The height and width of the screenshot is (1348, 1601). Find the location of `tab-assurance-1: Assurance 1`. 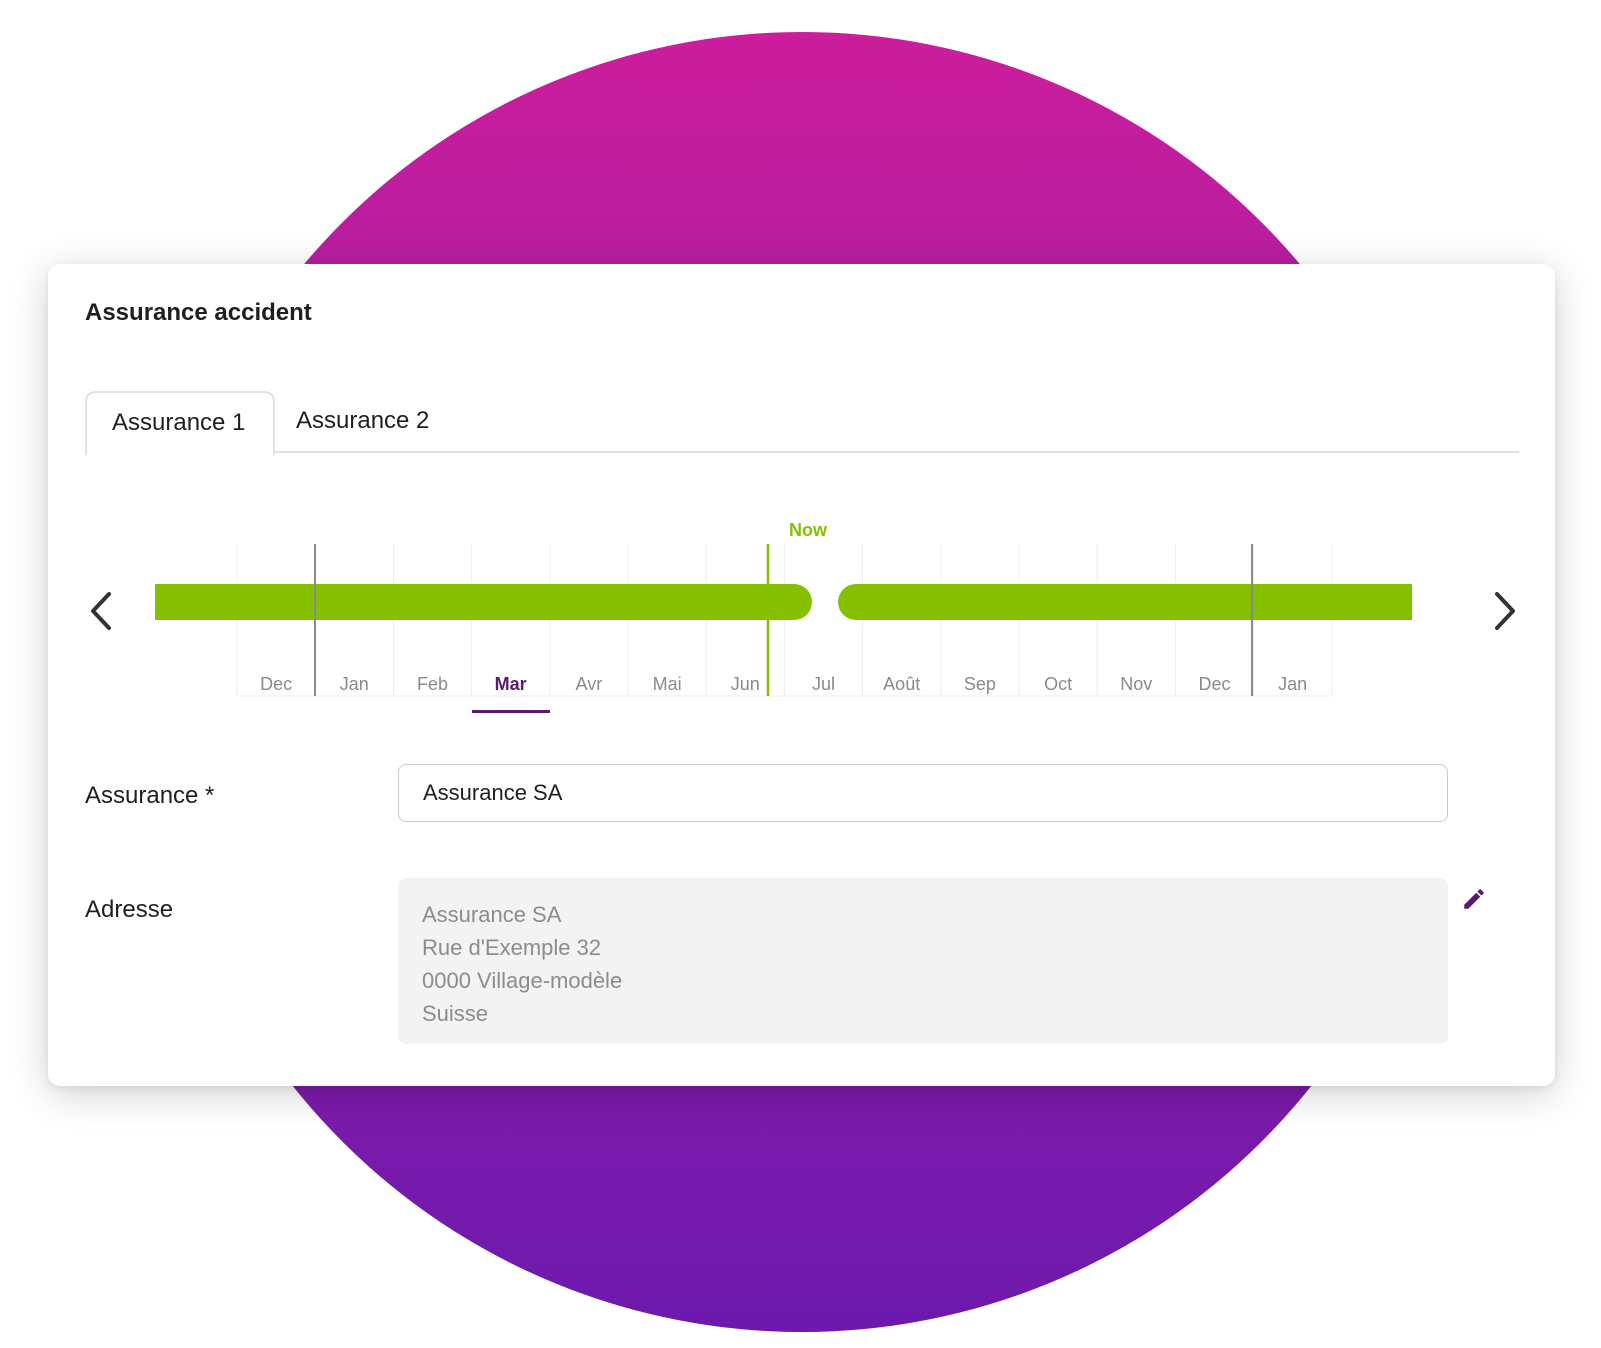

tab-assurance-1: Assurance 1 is located at coordinates (180, 423).